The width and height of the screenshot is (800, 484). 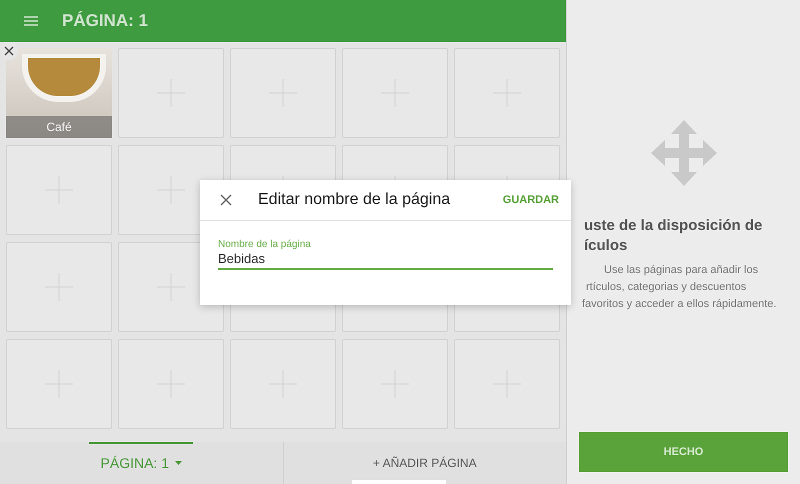 What do you see at coordinates (178, 463) in the screenshot?
I see `dropdown-caret-icon` at bounding box center [178, 463].